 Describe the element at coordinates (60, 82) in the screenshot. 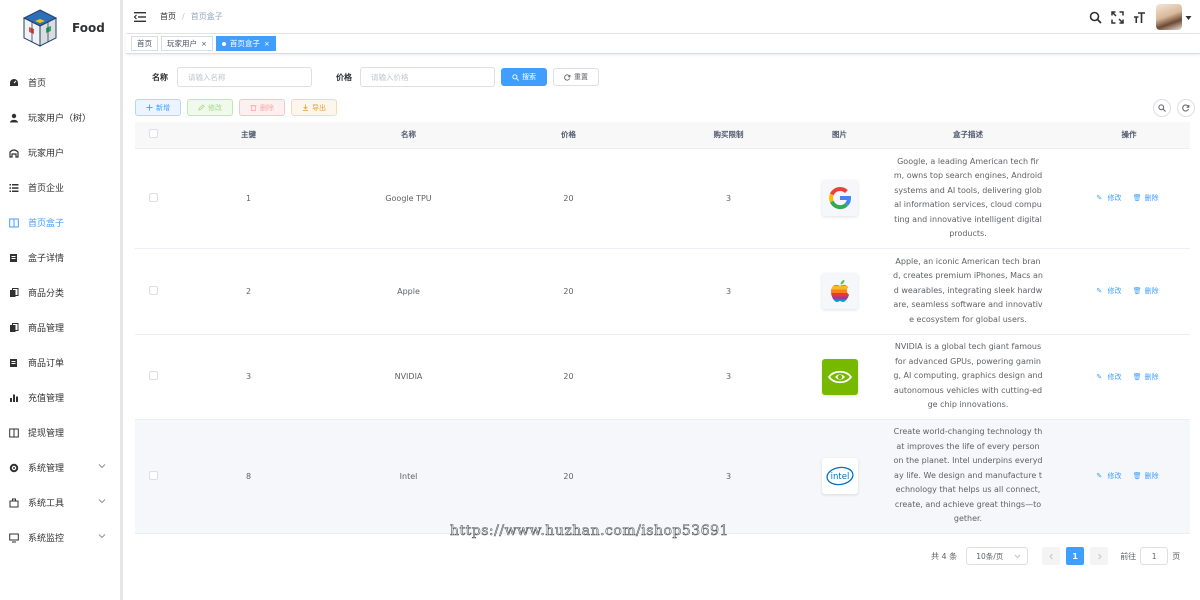

I see `sidebar-item-home: 首页` at that location.